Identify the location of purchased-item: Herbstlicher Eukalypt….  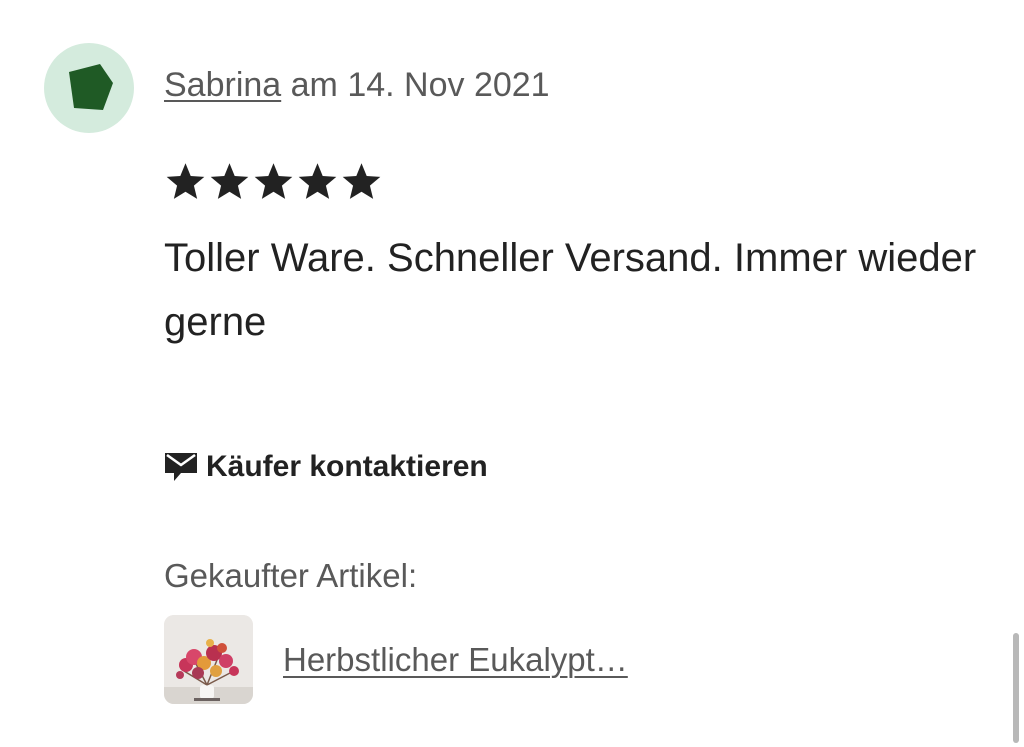
(396, 659).